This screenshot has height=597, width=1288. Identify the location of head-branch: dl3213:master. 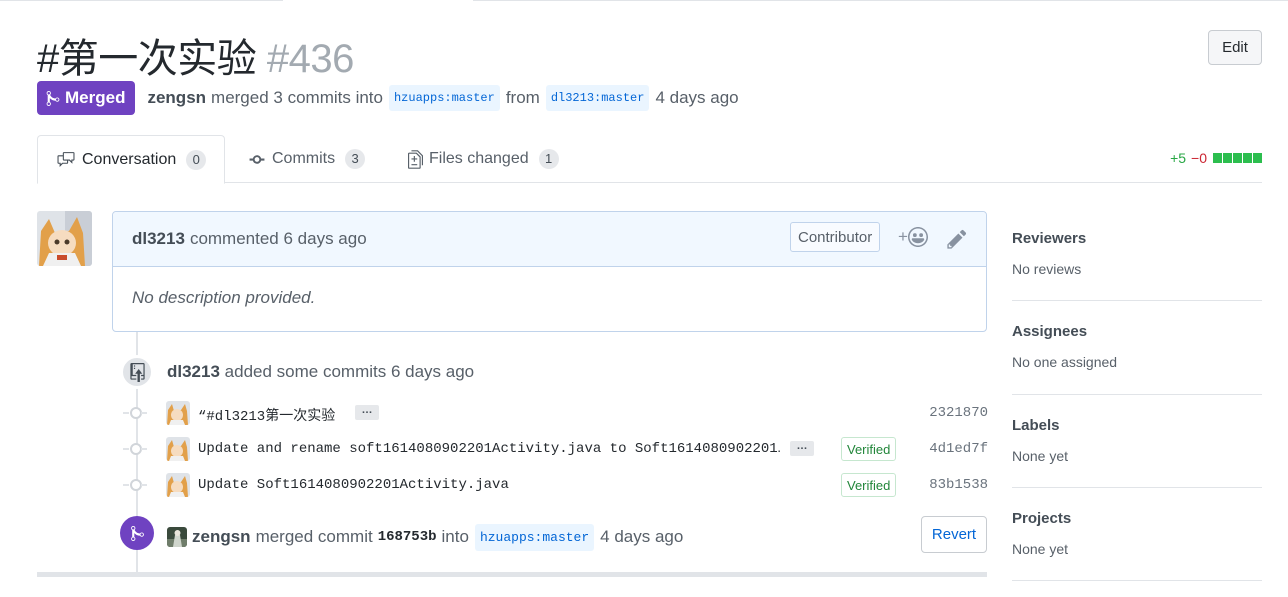
(597, 98).